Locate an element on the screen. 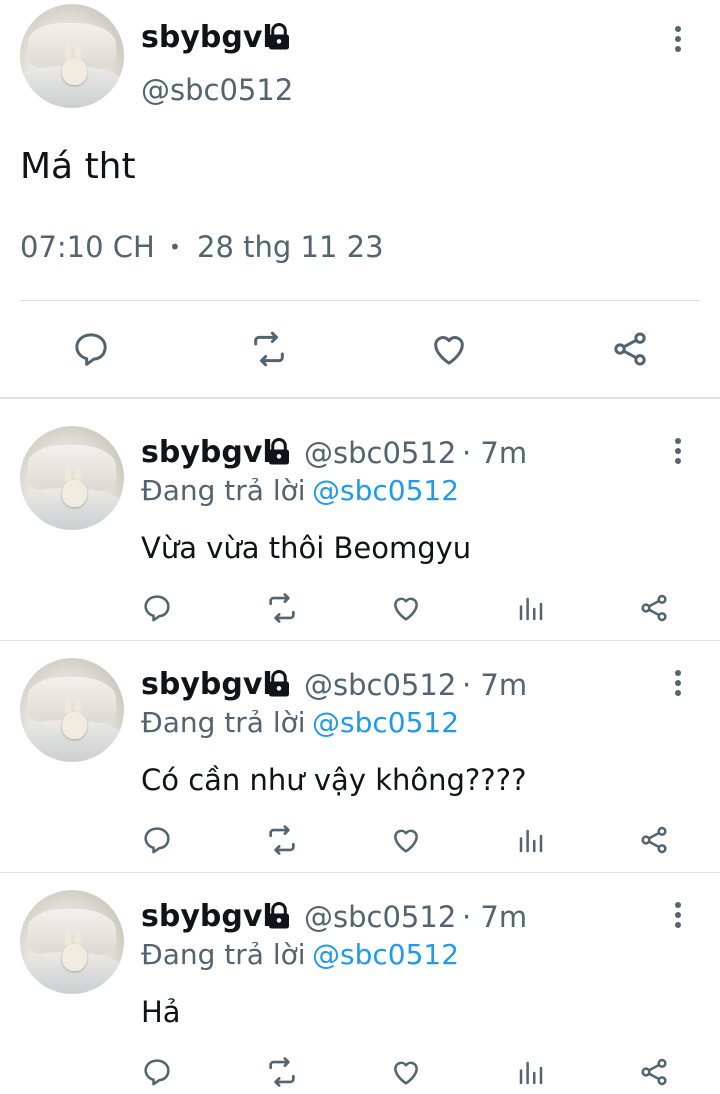  reply-text: Có cần như vậy không???? is located at coordinates (334, 780).